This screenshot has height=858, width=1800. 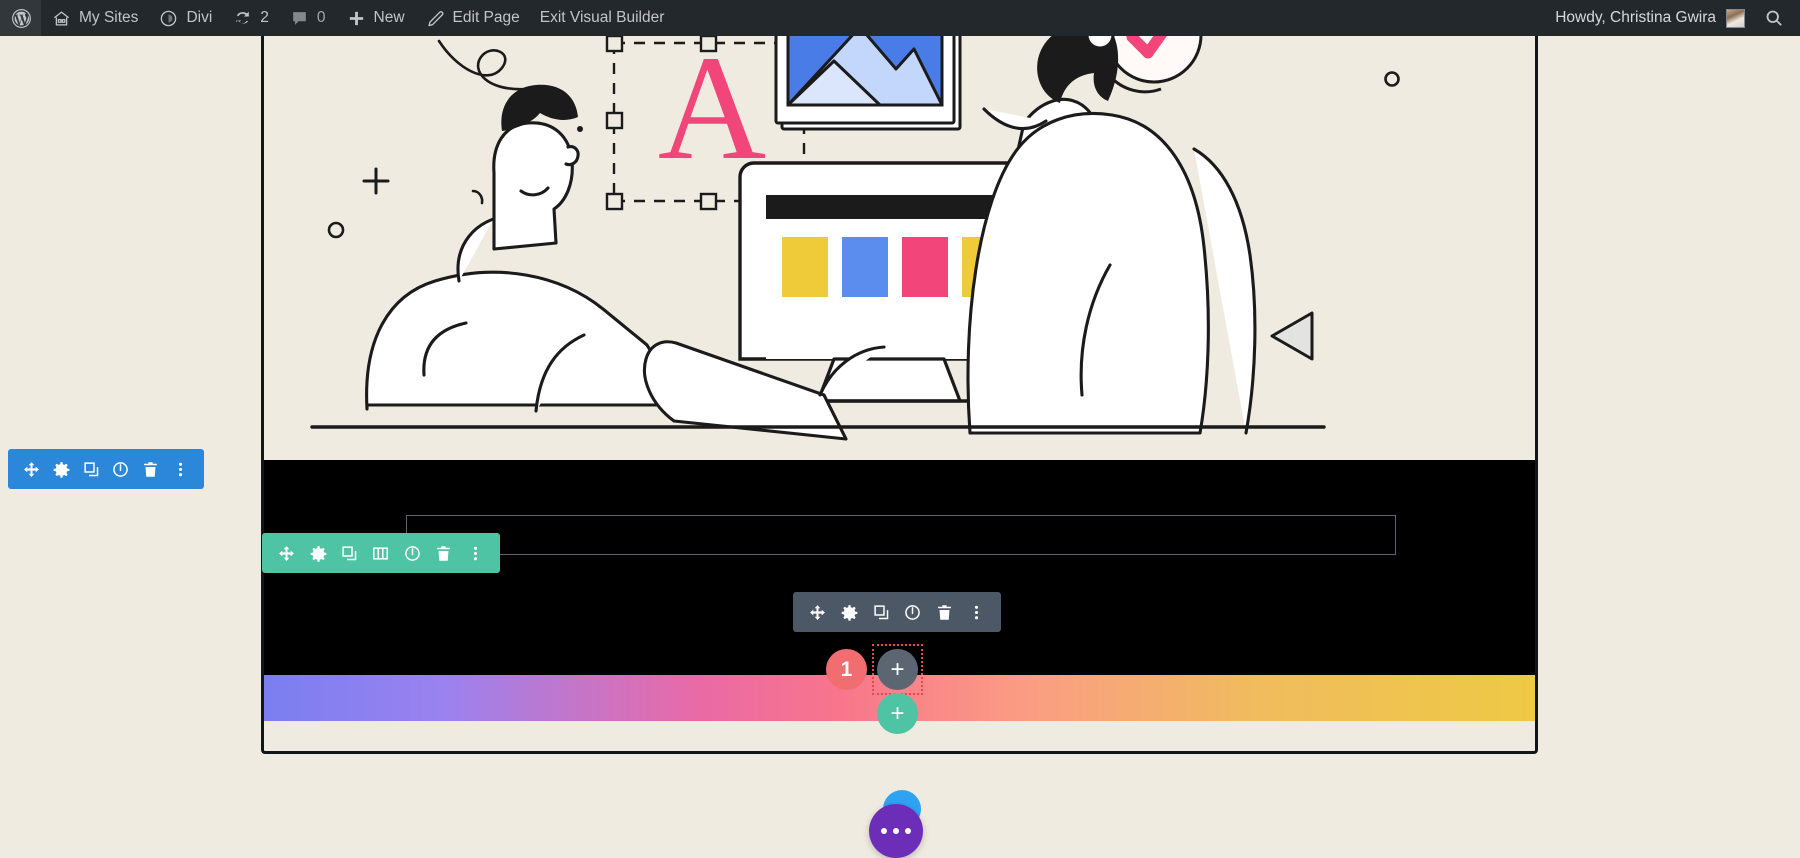 What do you see at coordinates (389, 17) in the screenshot?
I see `adminbar-label-new: New` at bounding box center [389, 17].